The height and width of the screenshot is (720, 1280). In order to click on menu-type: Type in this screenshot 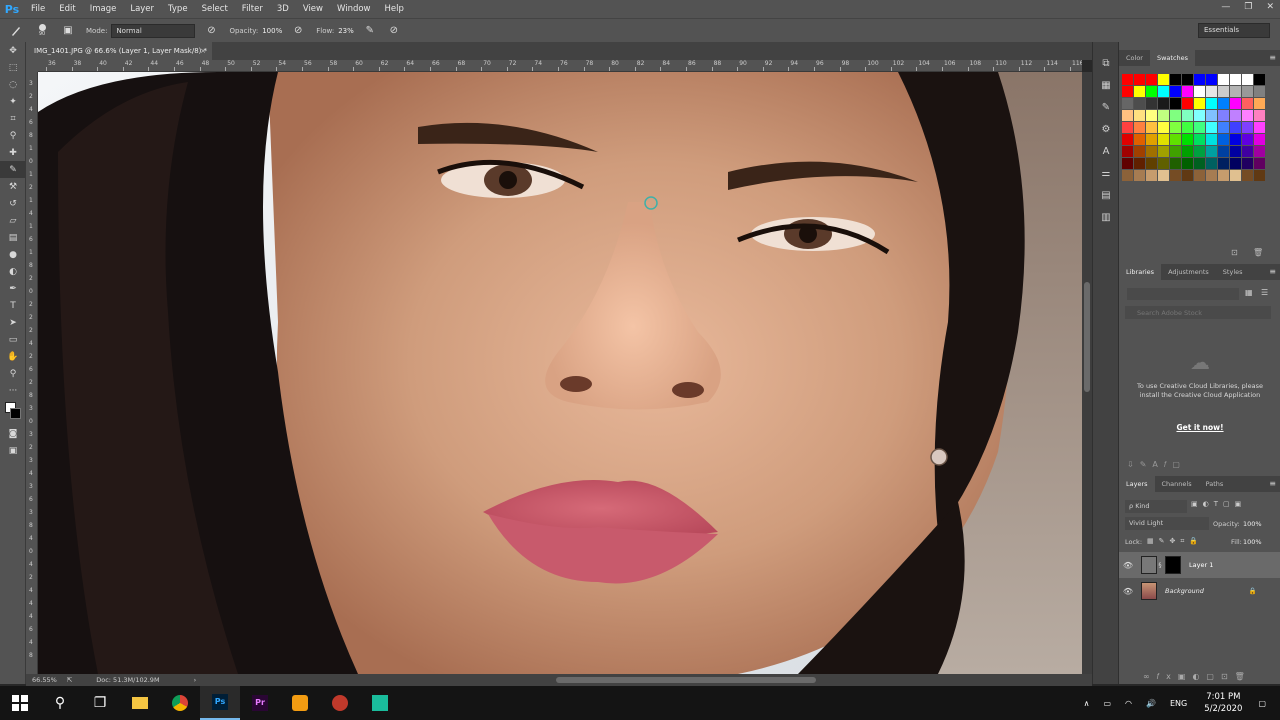, I will do `click(178, 9)`.